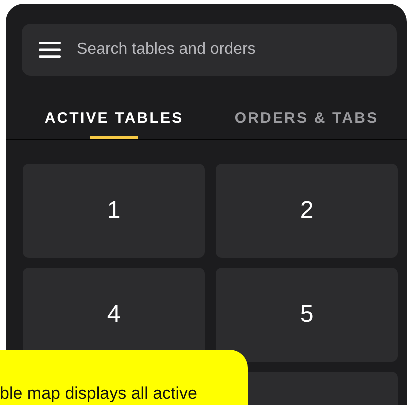  Describe the element at coordinates (114, 211) in the screenshot. I see `table-card: 1` at that location.